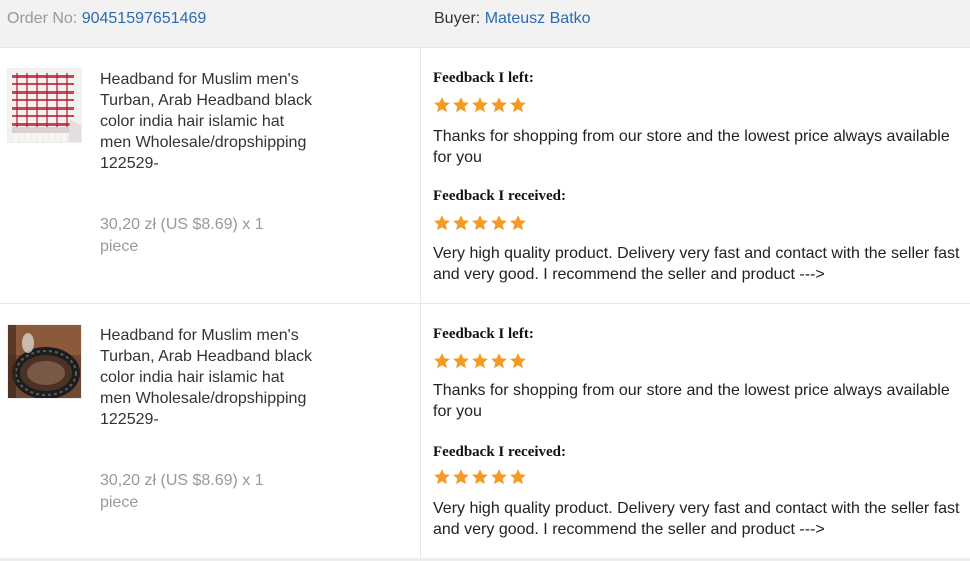 The height and width of the screenshot is (561, 970). I want to click on headband-ring-image, so click(44, 361).